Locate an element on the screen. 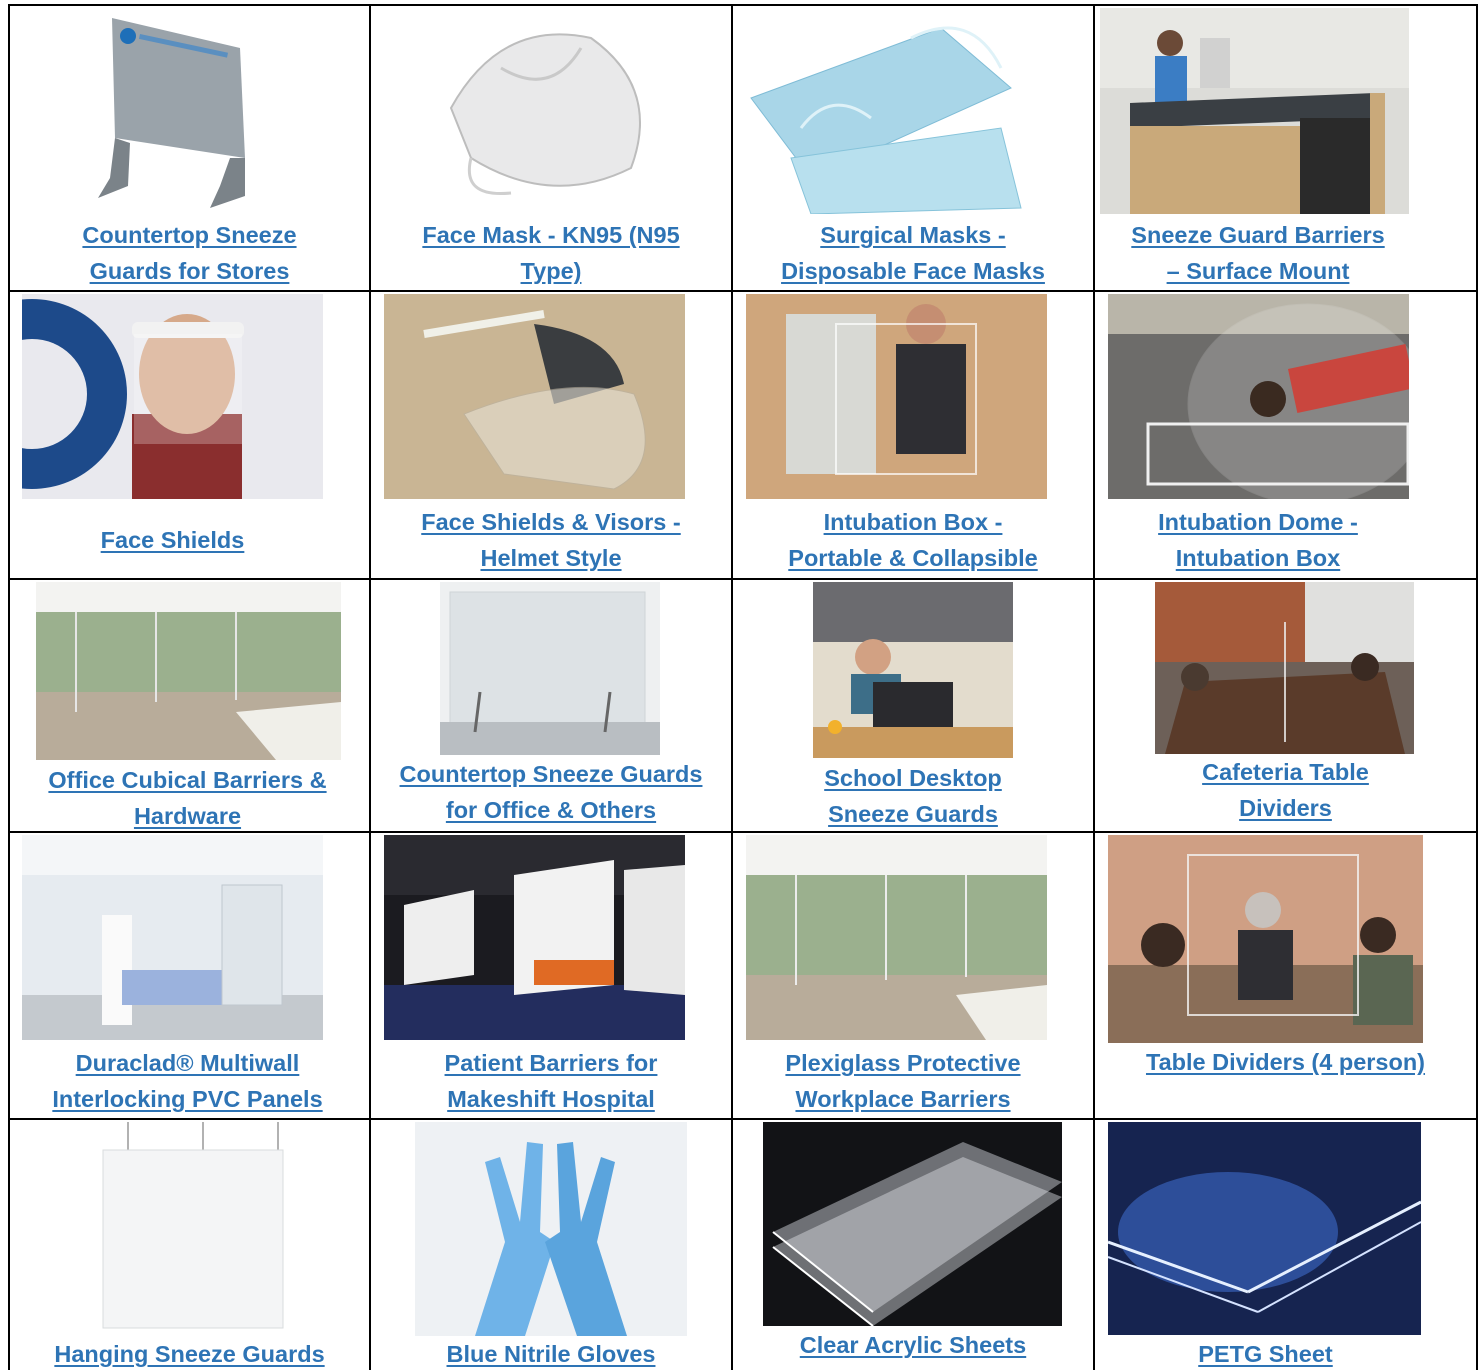 The image size is (1483, 1372). caption-line: Surgical Masks - is located at coordinates (913, 235).